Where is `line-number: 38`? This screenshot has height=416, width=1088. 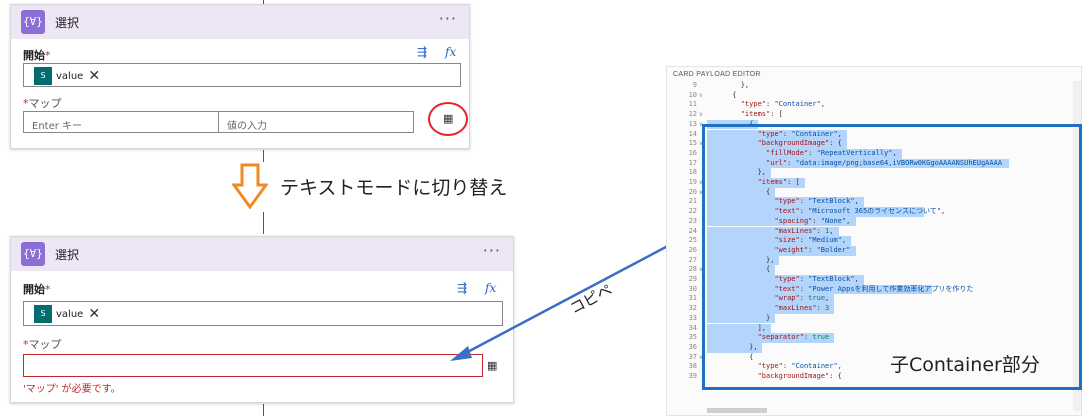 line-number: 38 is located at coordinates (692, 366).